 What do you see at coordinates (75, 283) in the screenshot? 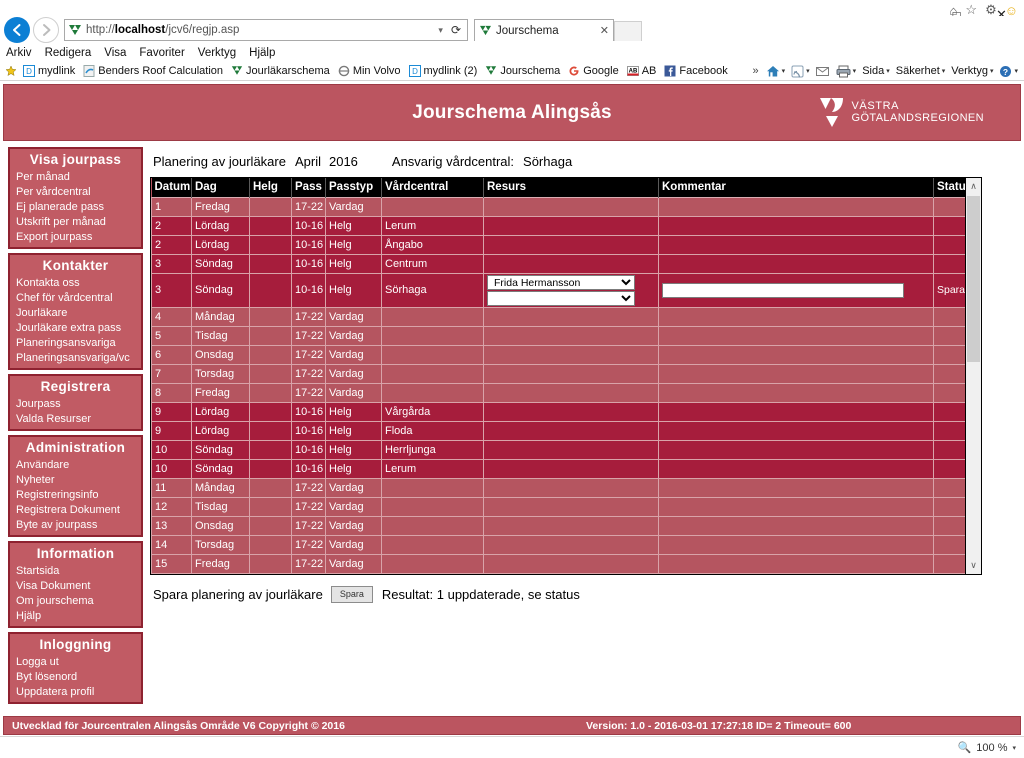
I see `sidebar-item-kontakta-oss: Kontakta oss` at bounding box center [75, 283].